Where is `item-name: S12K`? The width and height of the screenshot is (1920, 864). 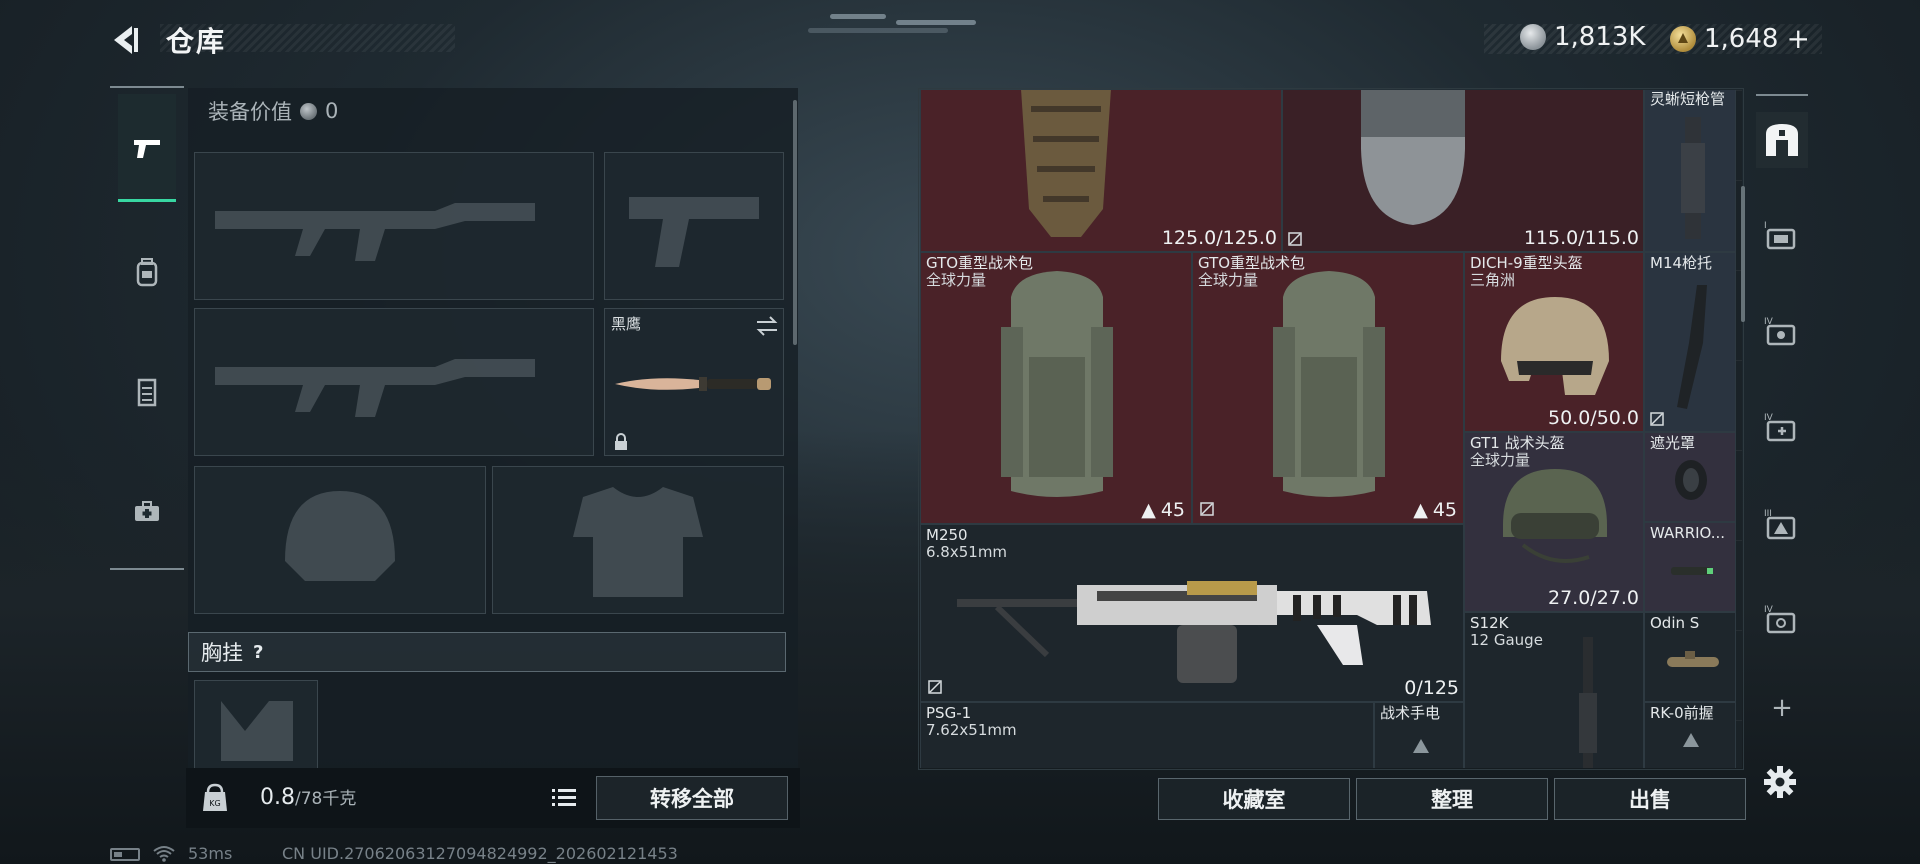
item-name: S12K is located at coordinates (1489, 623).